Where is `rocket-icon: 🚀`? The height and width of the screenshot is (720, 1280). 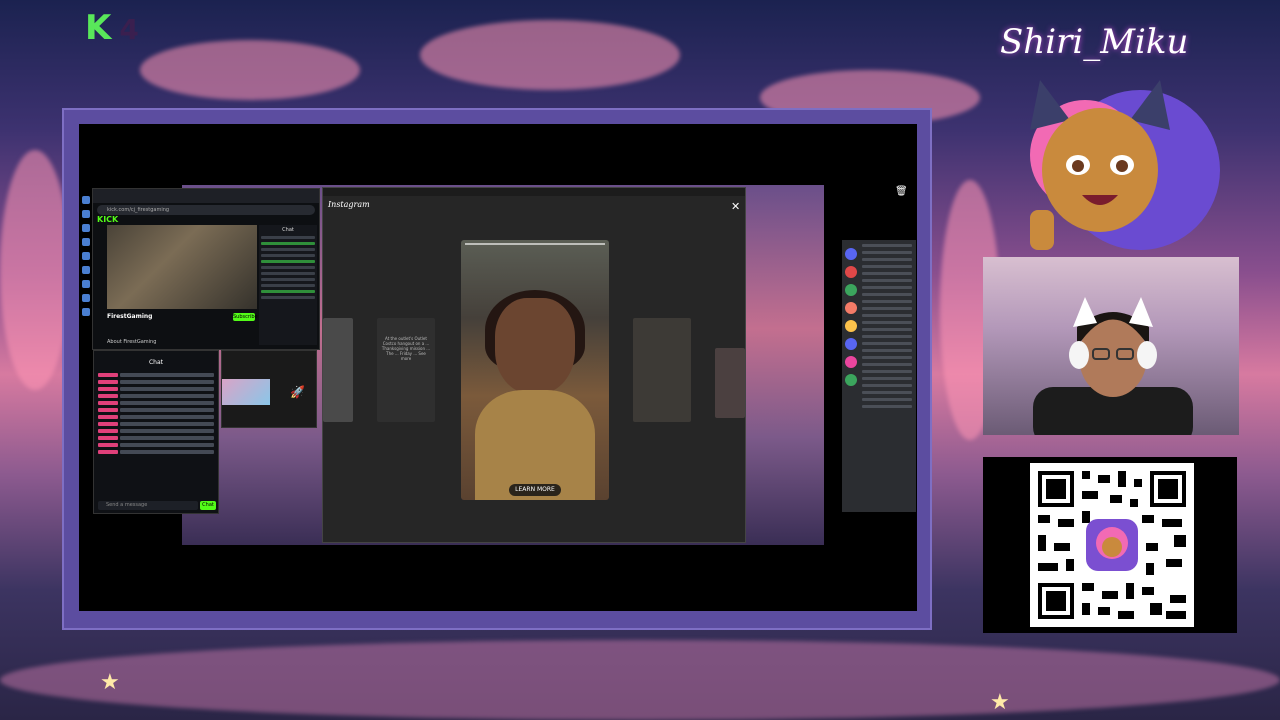 rocket-icon: 🚀 is located at coordinates (297, 392).